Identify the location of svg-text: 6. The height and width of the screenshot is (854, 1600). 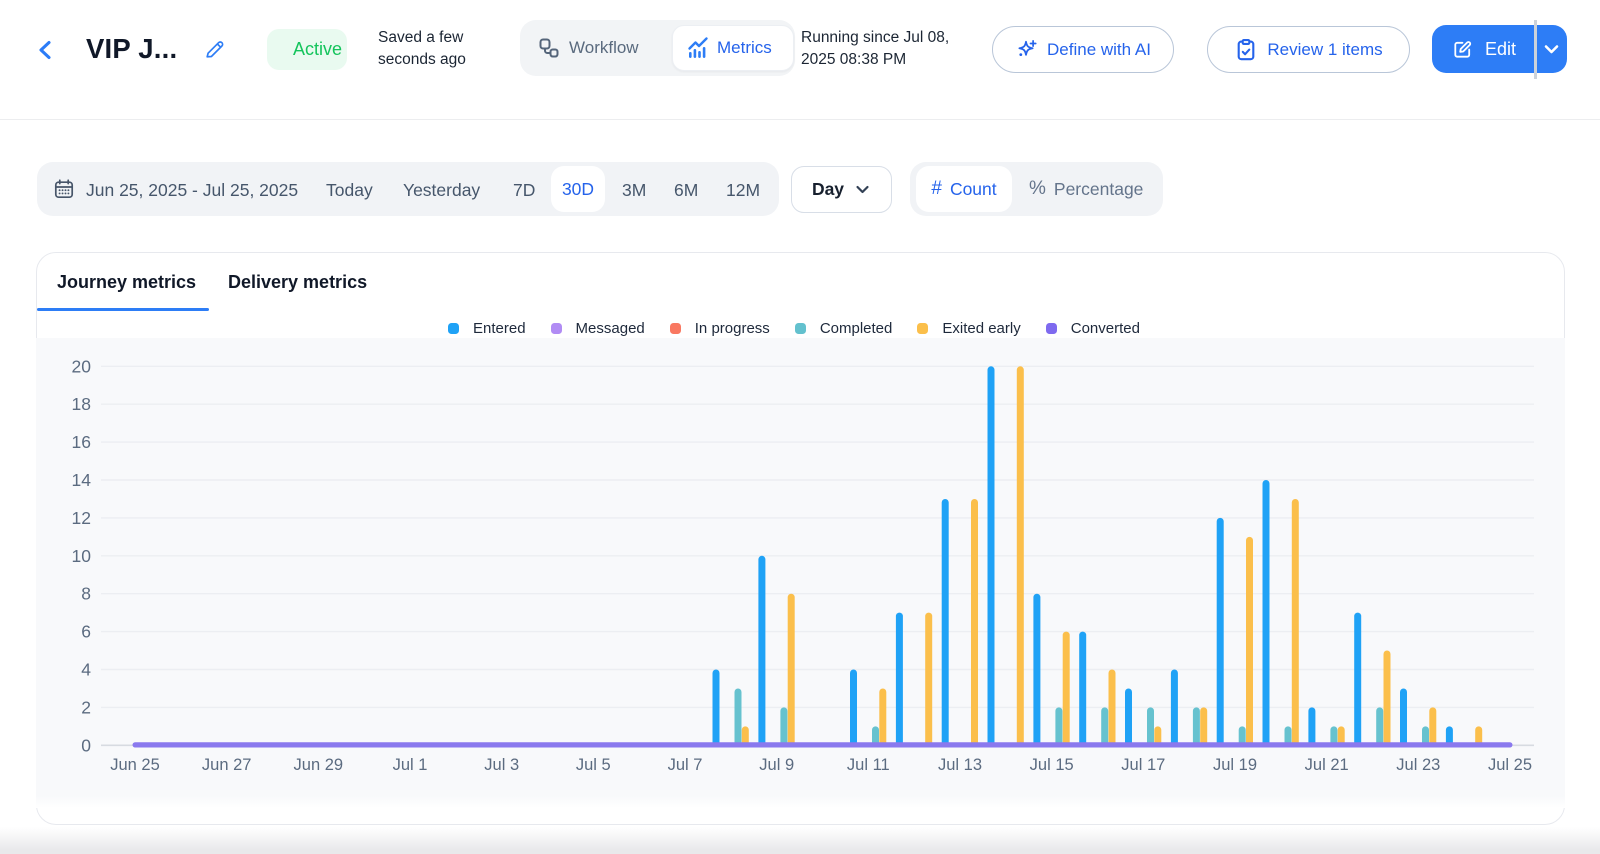
(86, 632).